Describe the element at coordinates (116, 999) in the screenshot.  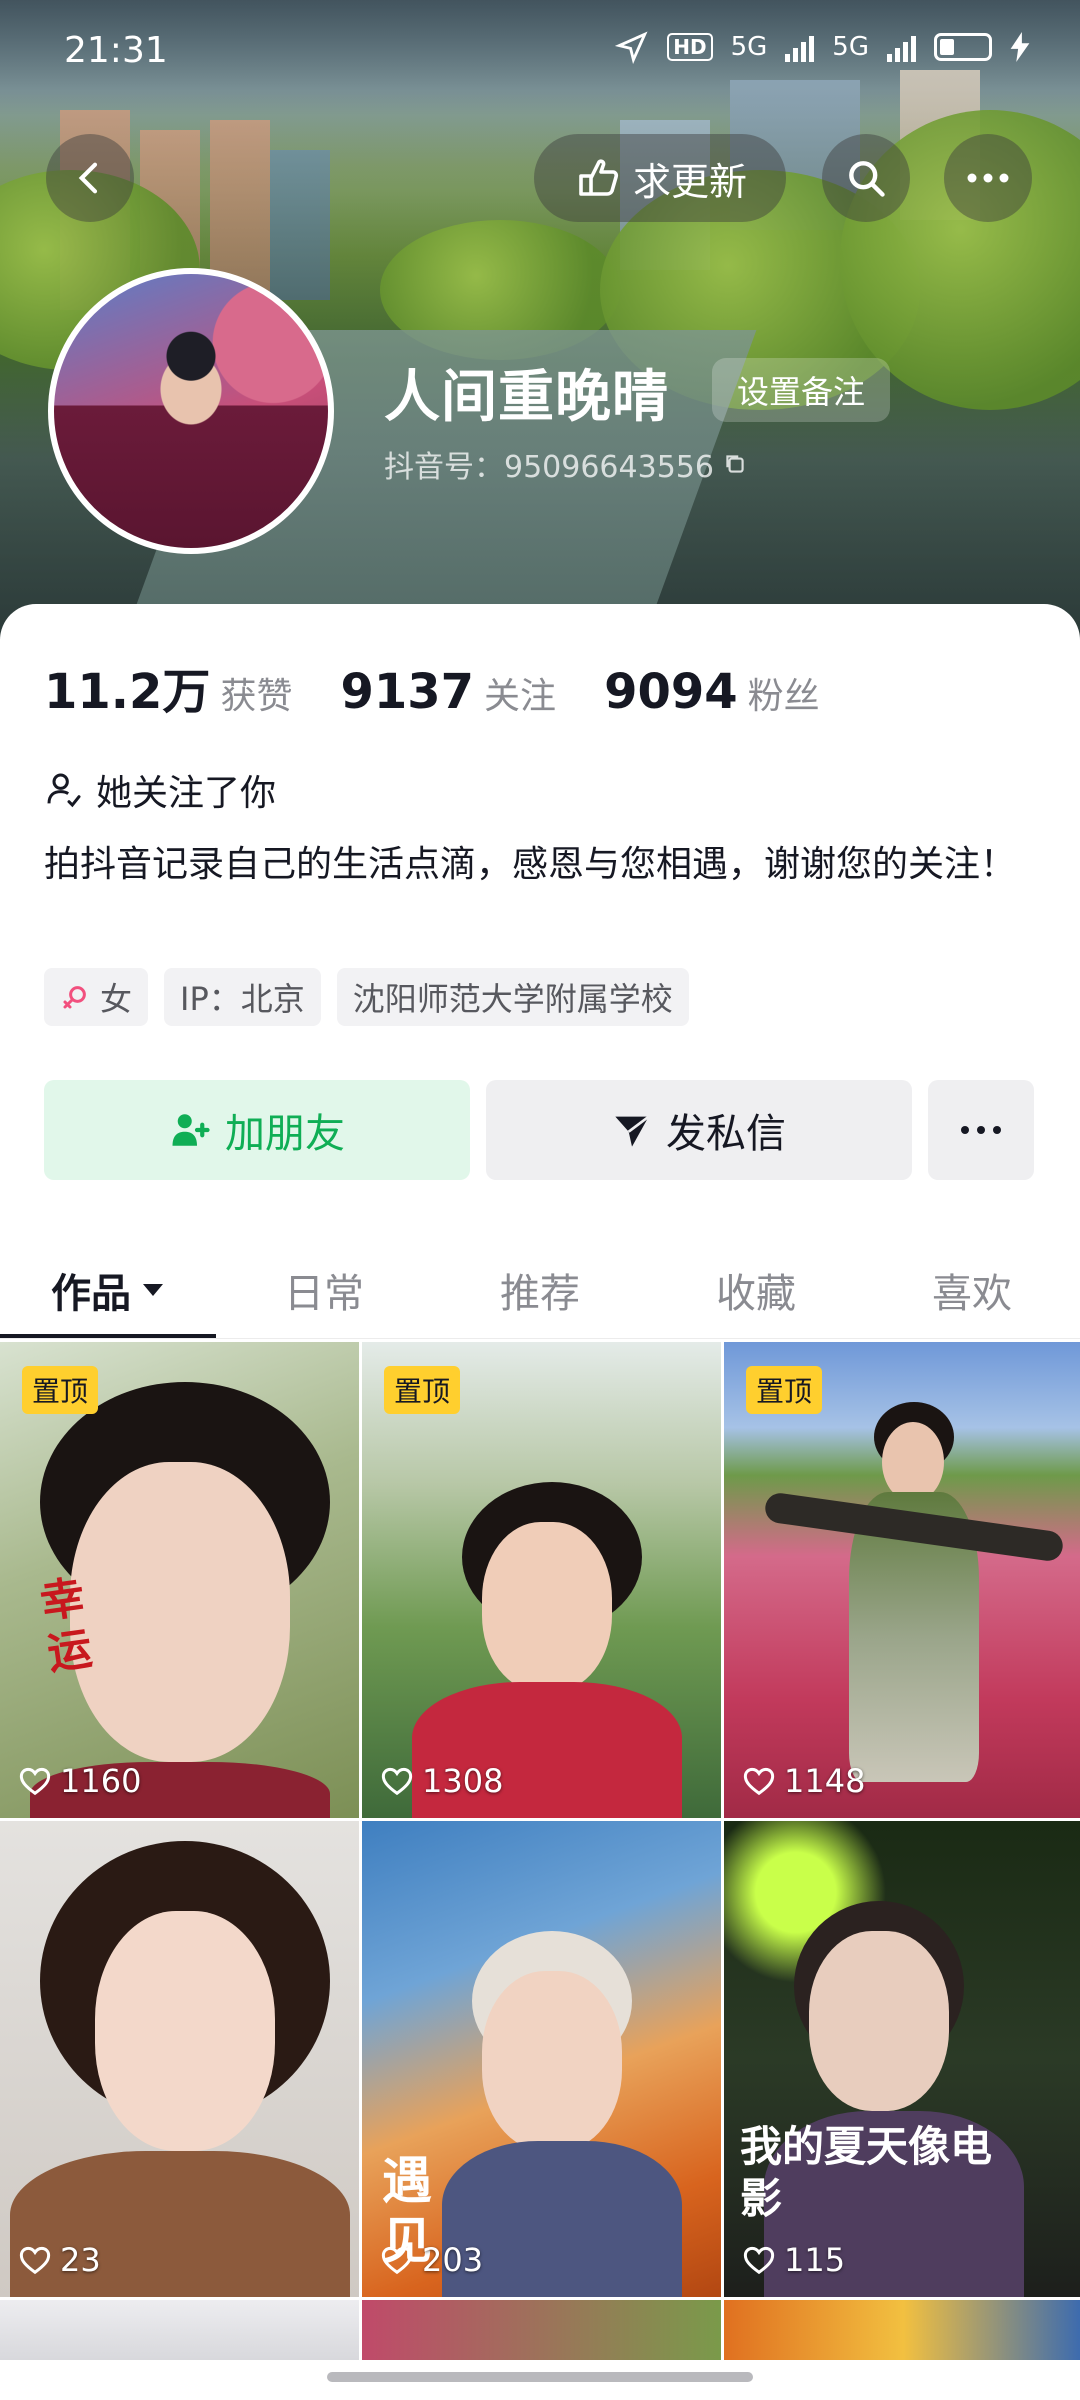
I see `tag-gender-text: 女` at that location.